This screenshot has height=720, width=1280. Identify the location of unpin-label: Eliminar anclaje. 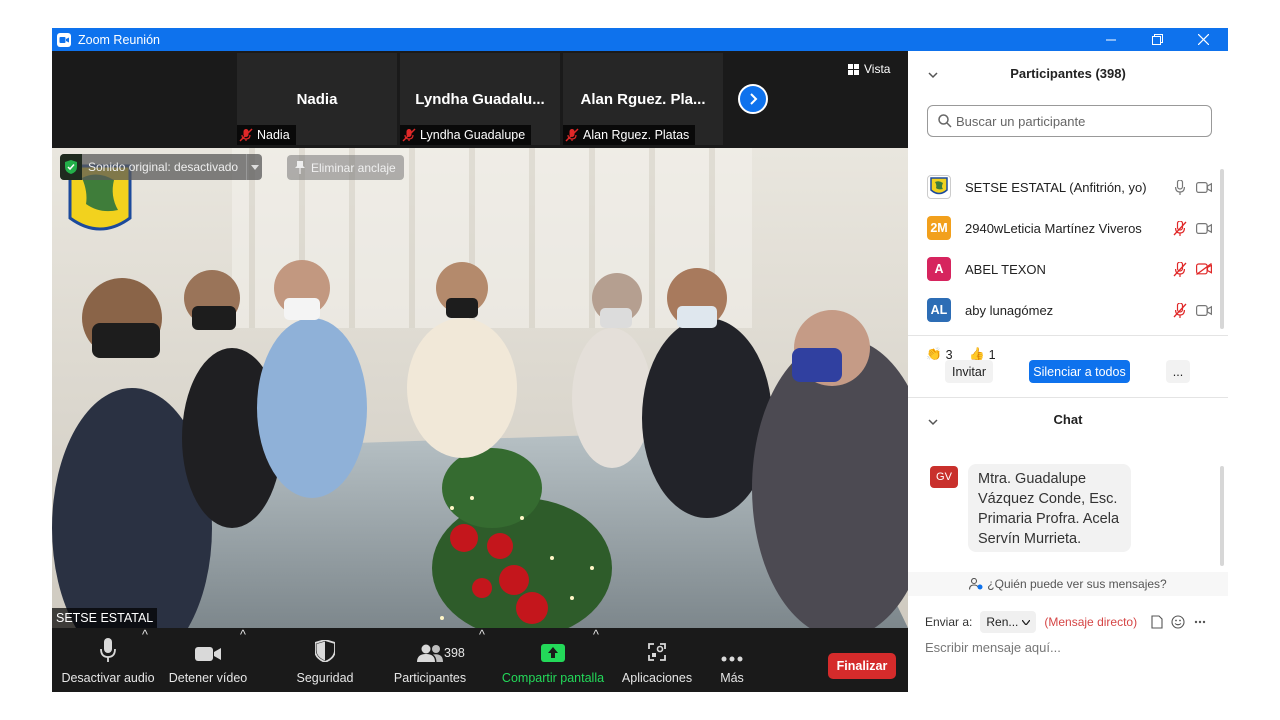
(353, 167).